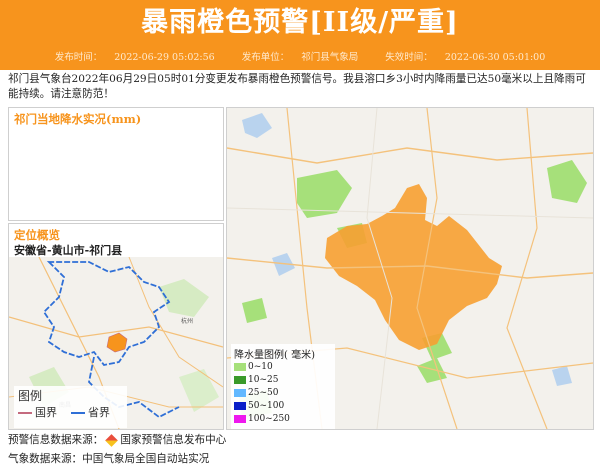 The image size is (600, 471). Describe the element at coordinates (260, 367) in the screenshot. I see `rain-label: 0~10` at that location.